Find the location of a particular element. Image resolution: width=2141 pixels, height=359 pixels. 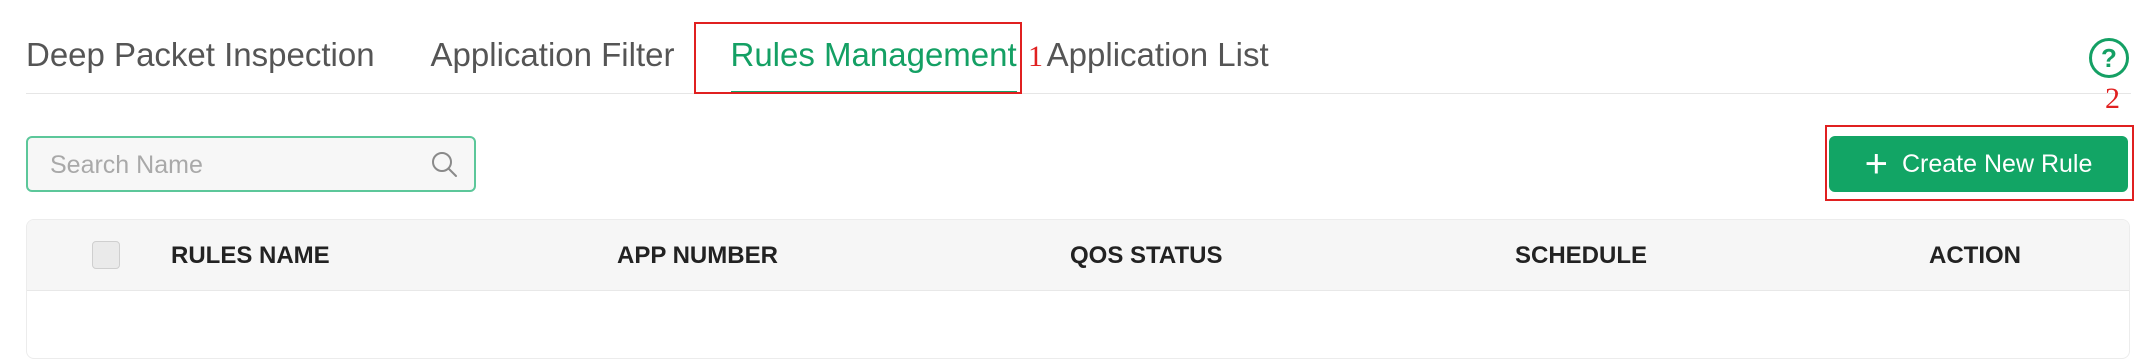

column-header-app-number: APP NUMBER is located at coordinates (697, 256).